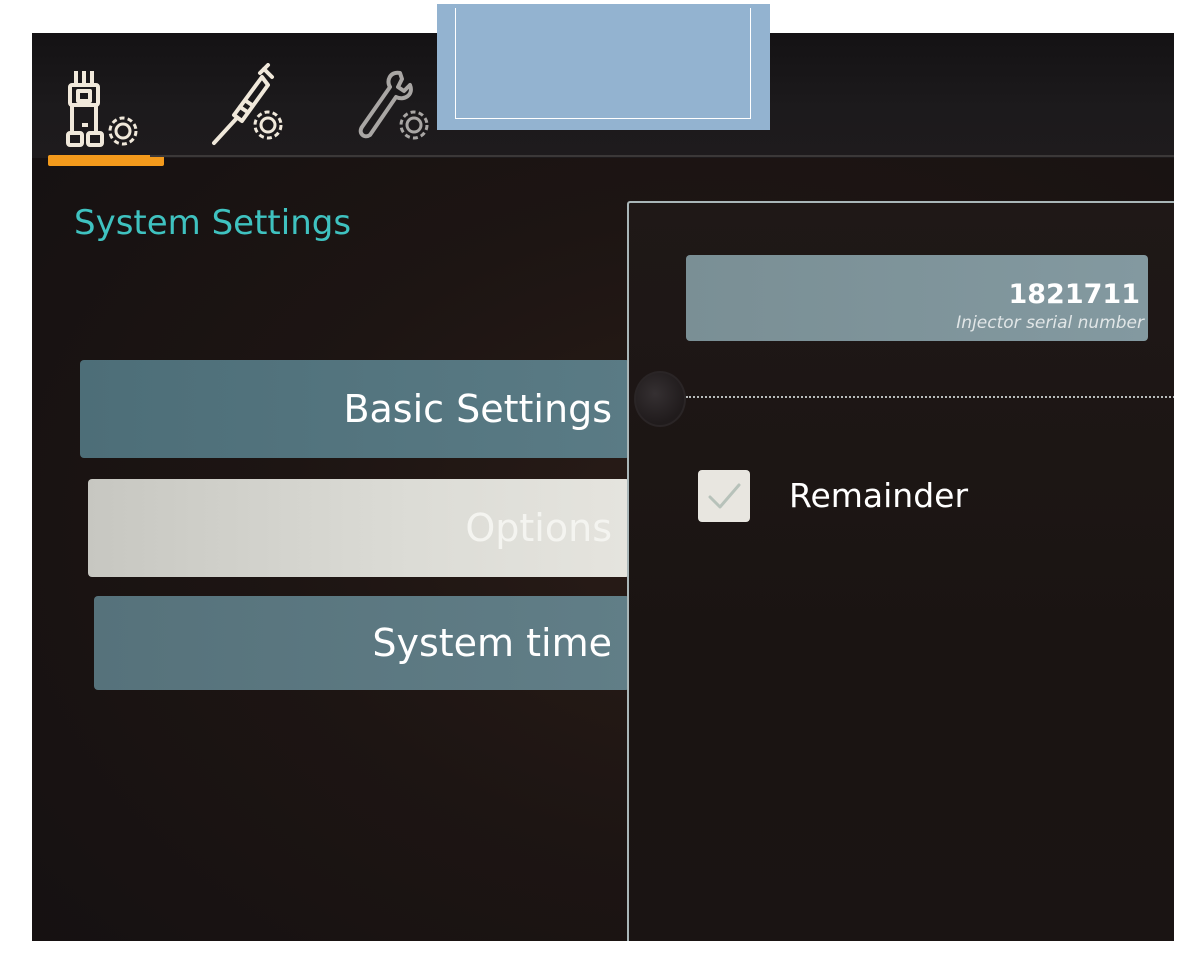 Image resolution: width=1186 pixels, height=967 pixels. What do you see at coordinates (247, 104) in the screenshot?
I see `syringe-settings-icon` at bounding box center [247, 104].